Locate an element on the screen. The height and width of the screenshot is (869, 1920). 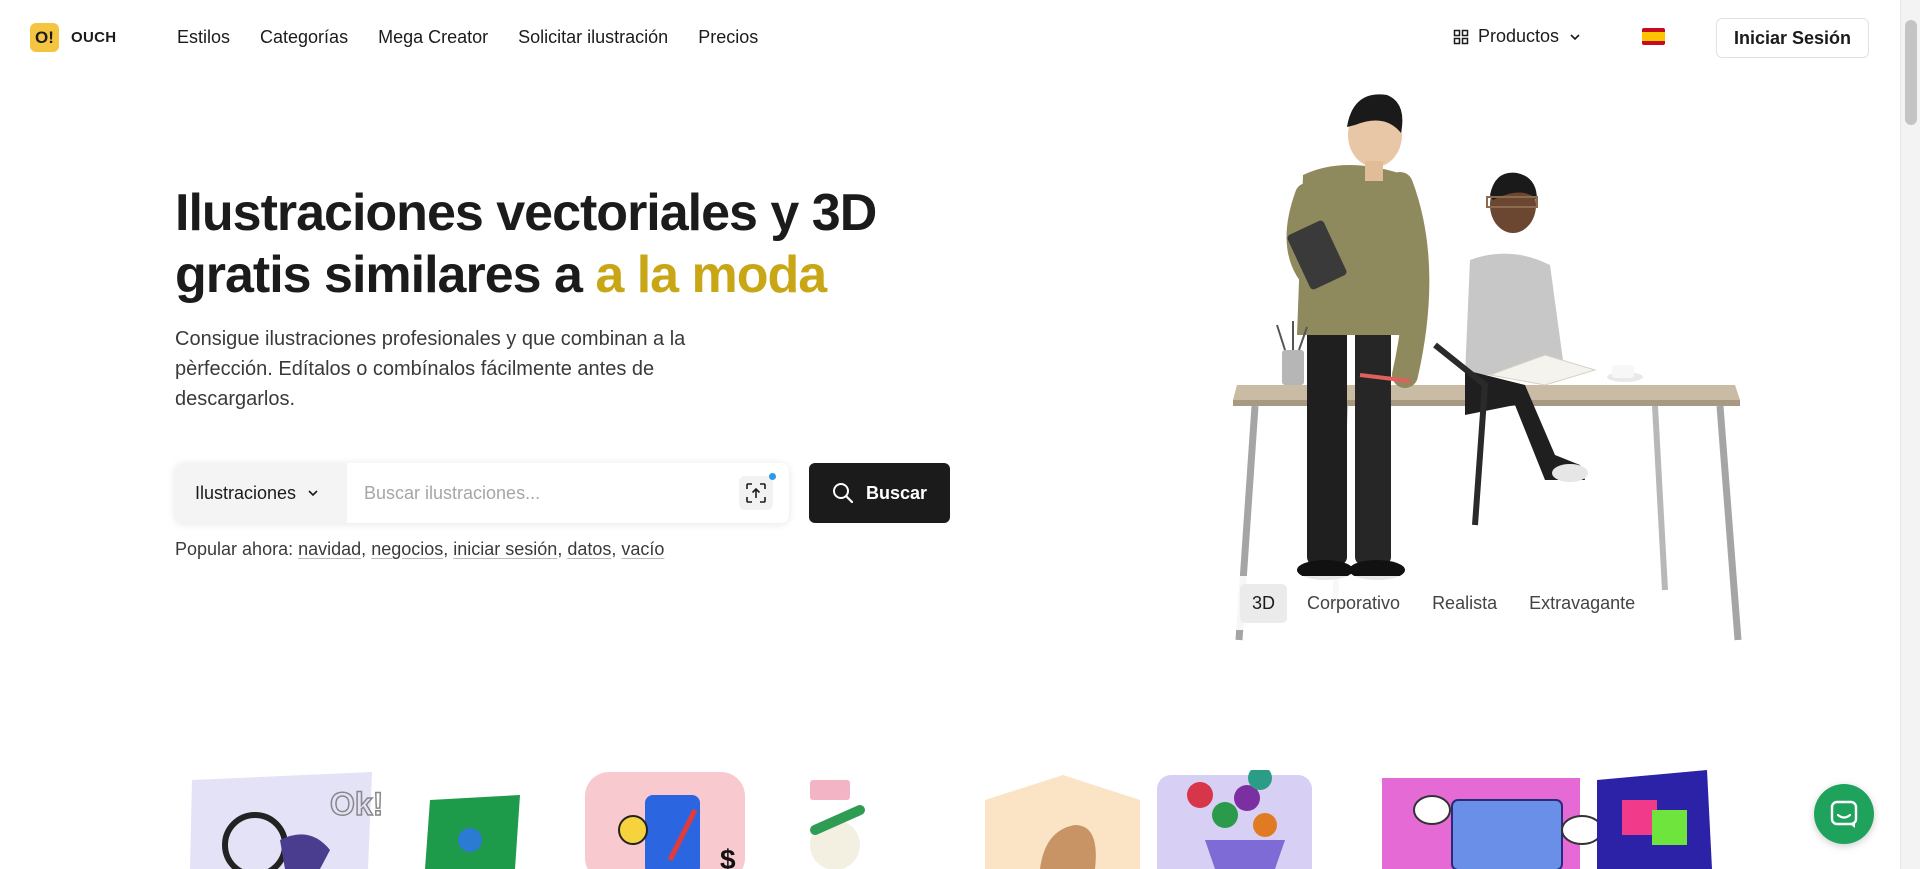
category-card: $ is located at coordinates (750, 819).